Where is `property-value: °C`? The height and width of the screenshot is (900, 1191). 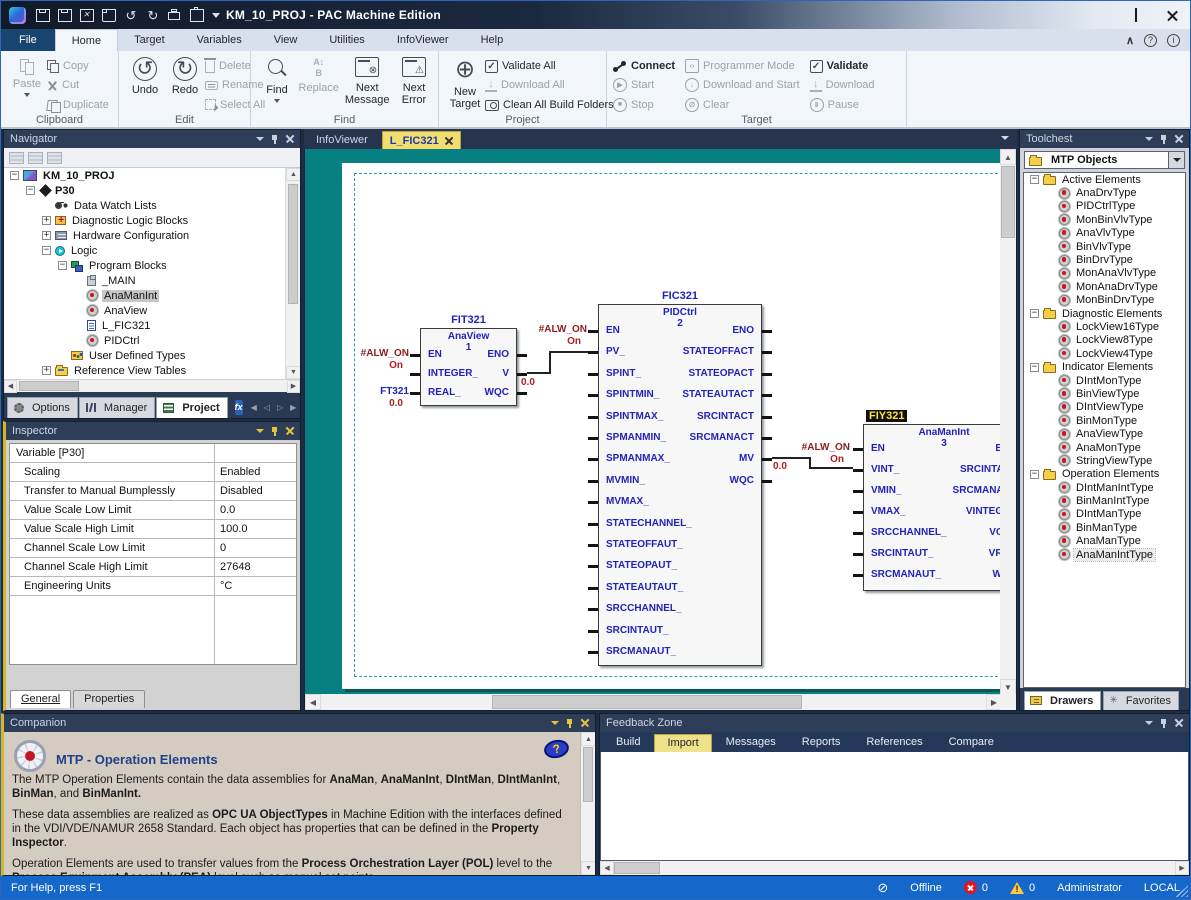
property-value: °C is located at coordinates (255, 586).